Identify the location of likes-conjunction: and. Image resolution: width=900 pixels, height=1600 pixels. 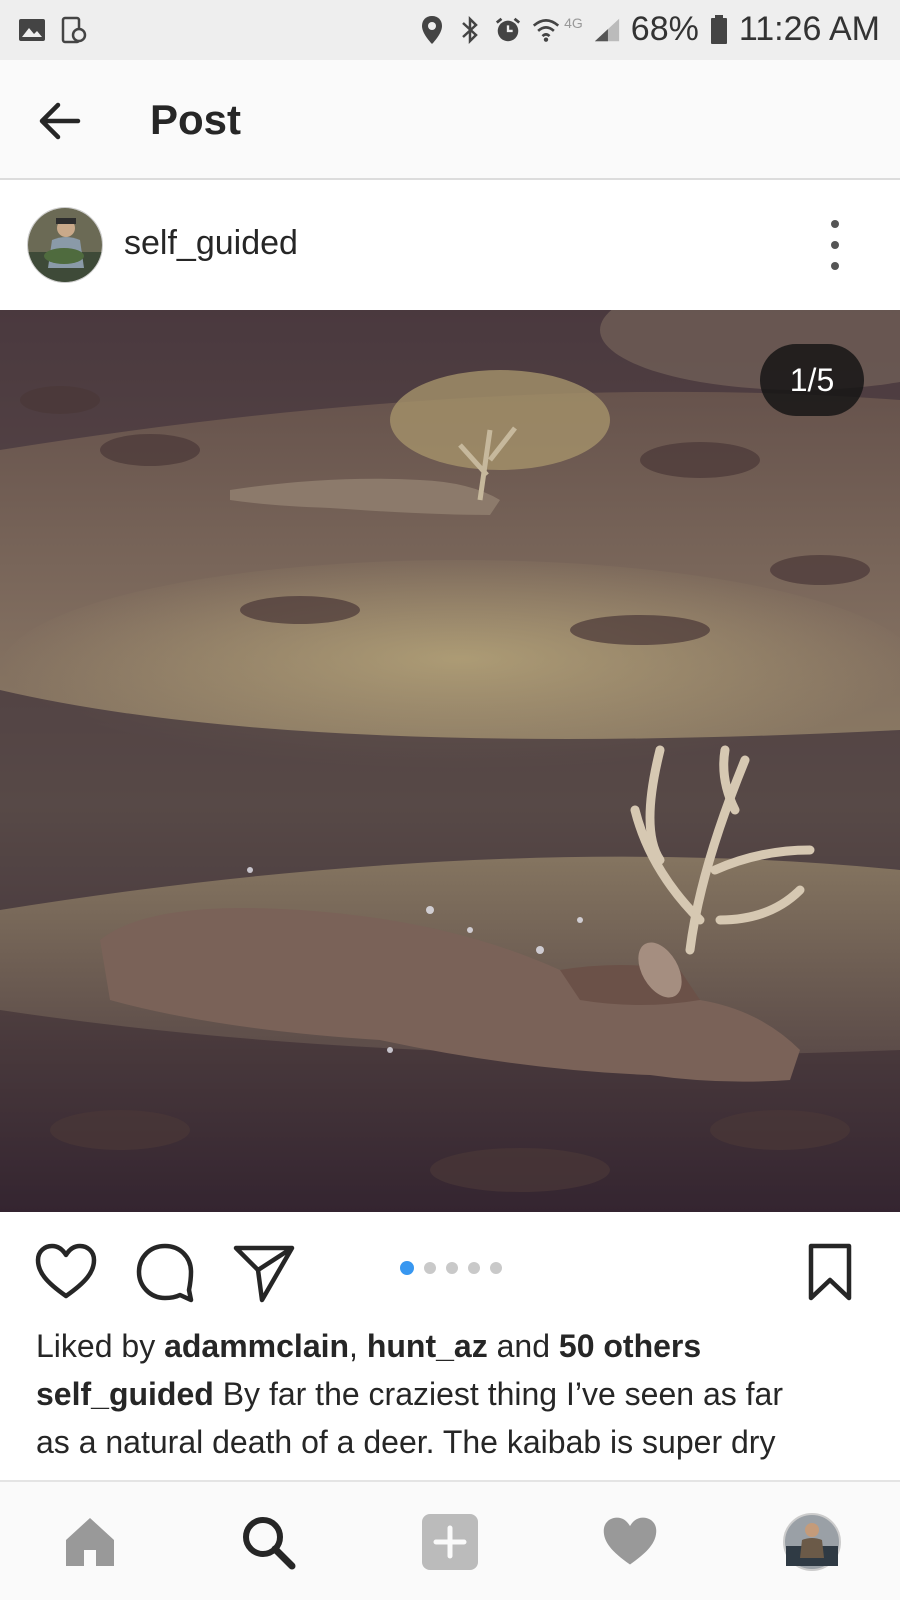
(523, 1346).